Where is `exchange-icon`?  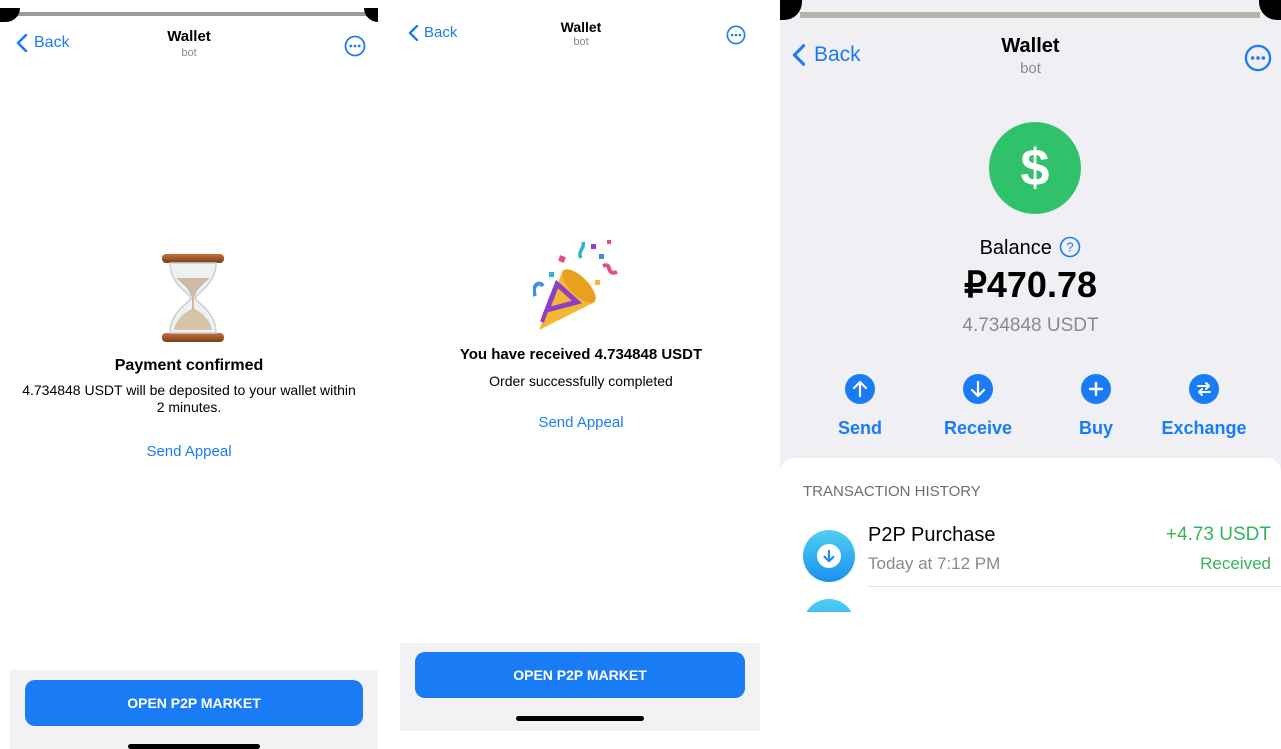
exchange-icon is located at coordinates (1204, 389).